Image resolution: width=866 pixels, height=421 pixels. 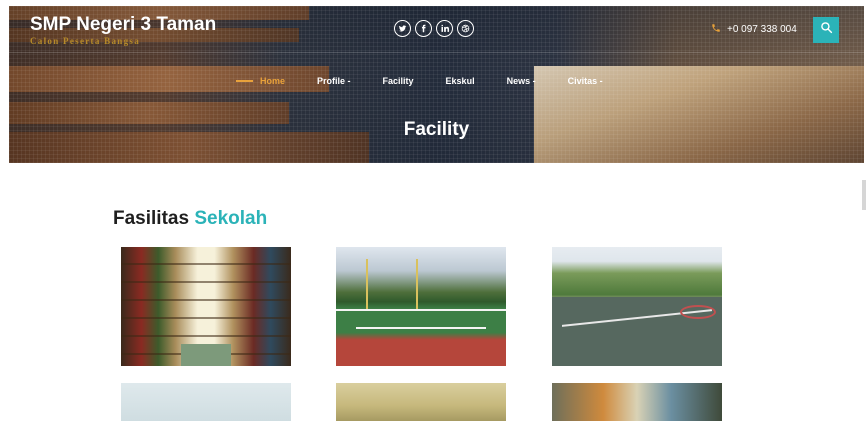 I want to click on photo-court-circle, so click(x=698, y=312).